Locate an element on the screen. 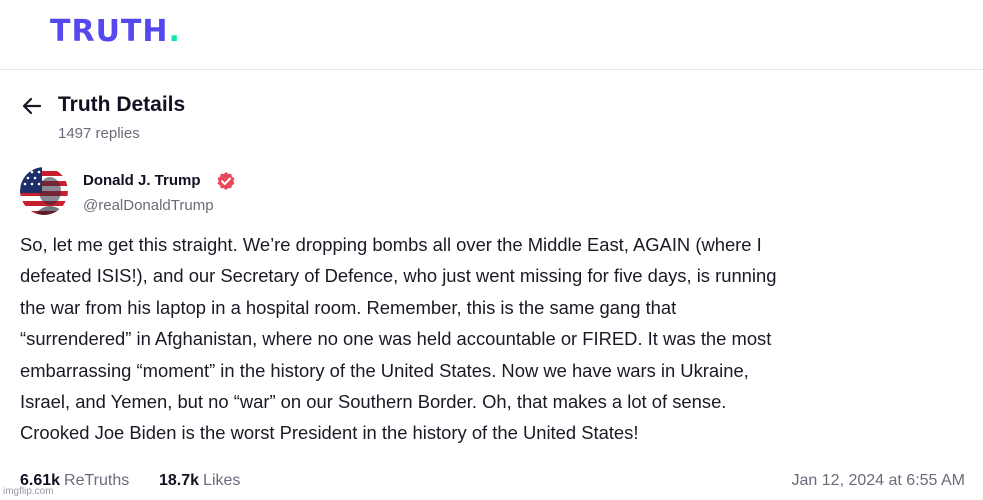 The height and width of the screenshot is (500, 983). truth-logo: TRUTH. is located at coordinates (115, 32).